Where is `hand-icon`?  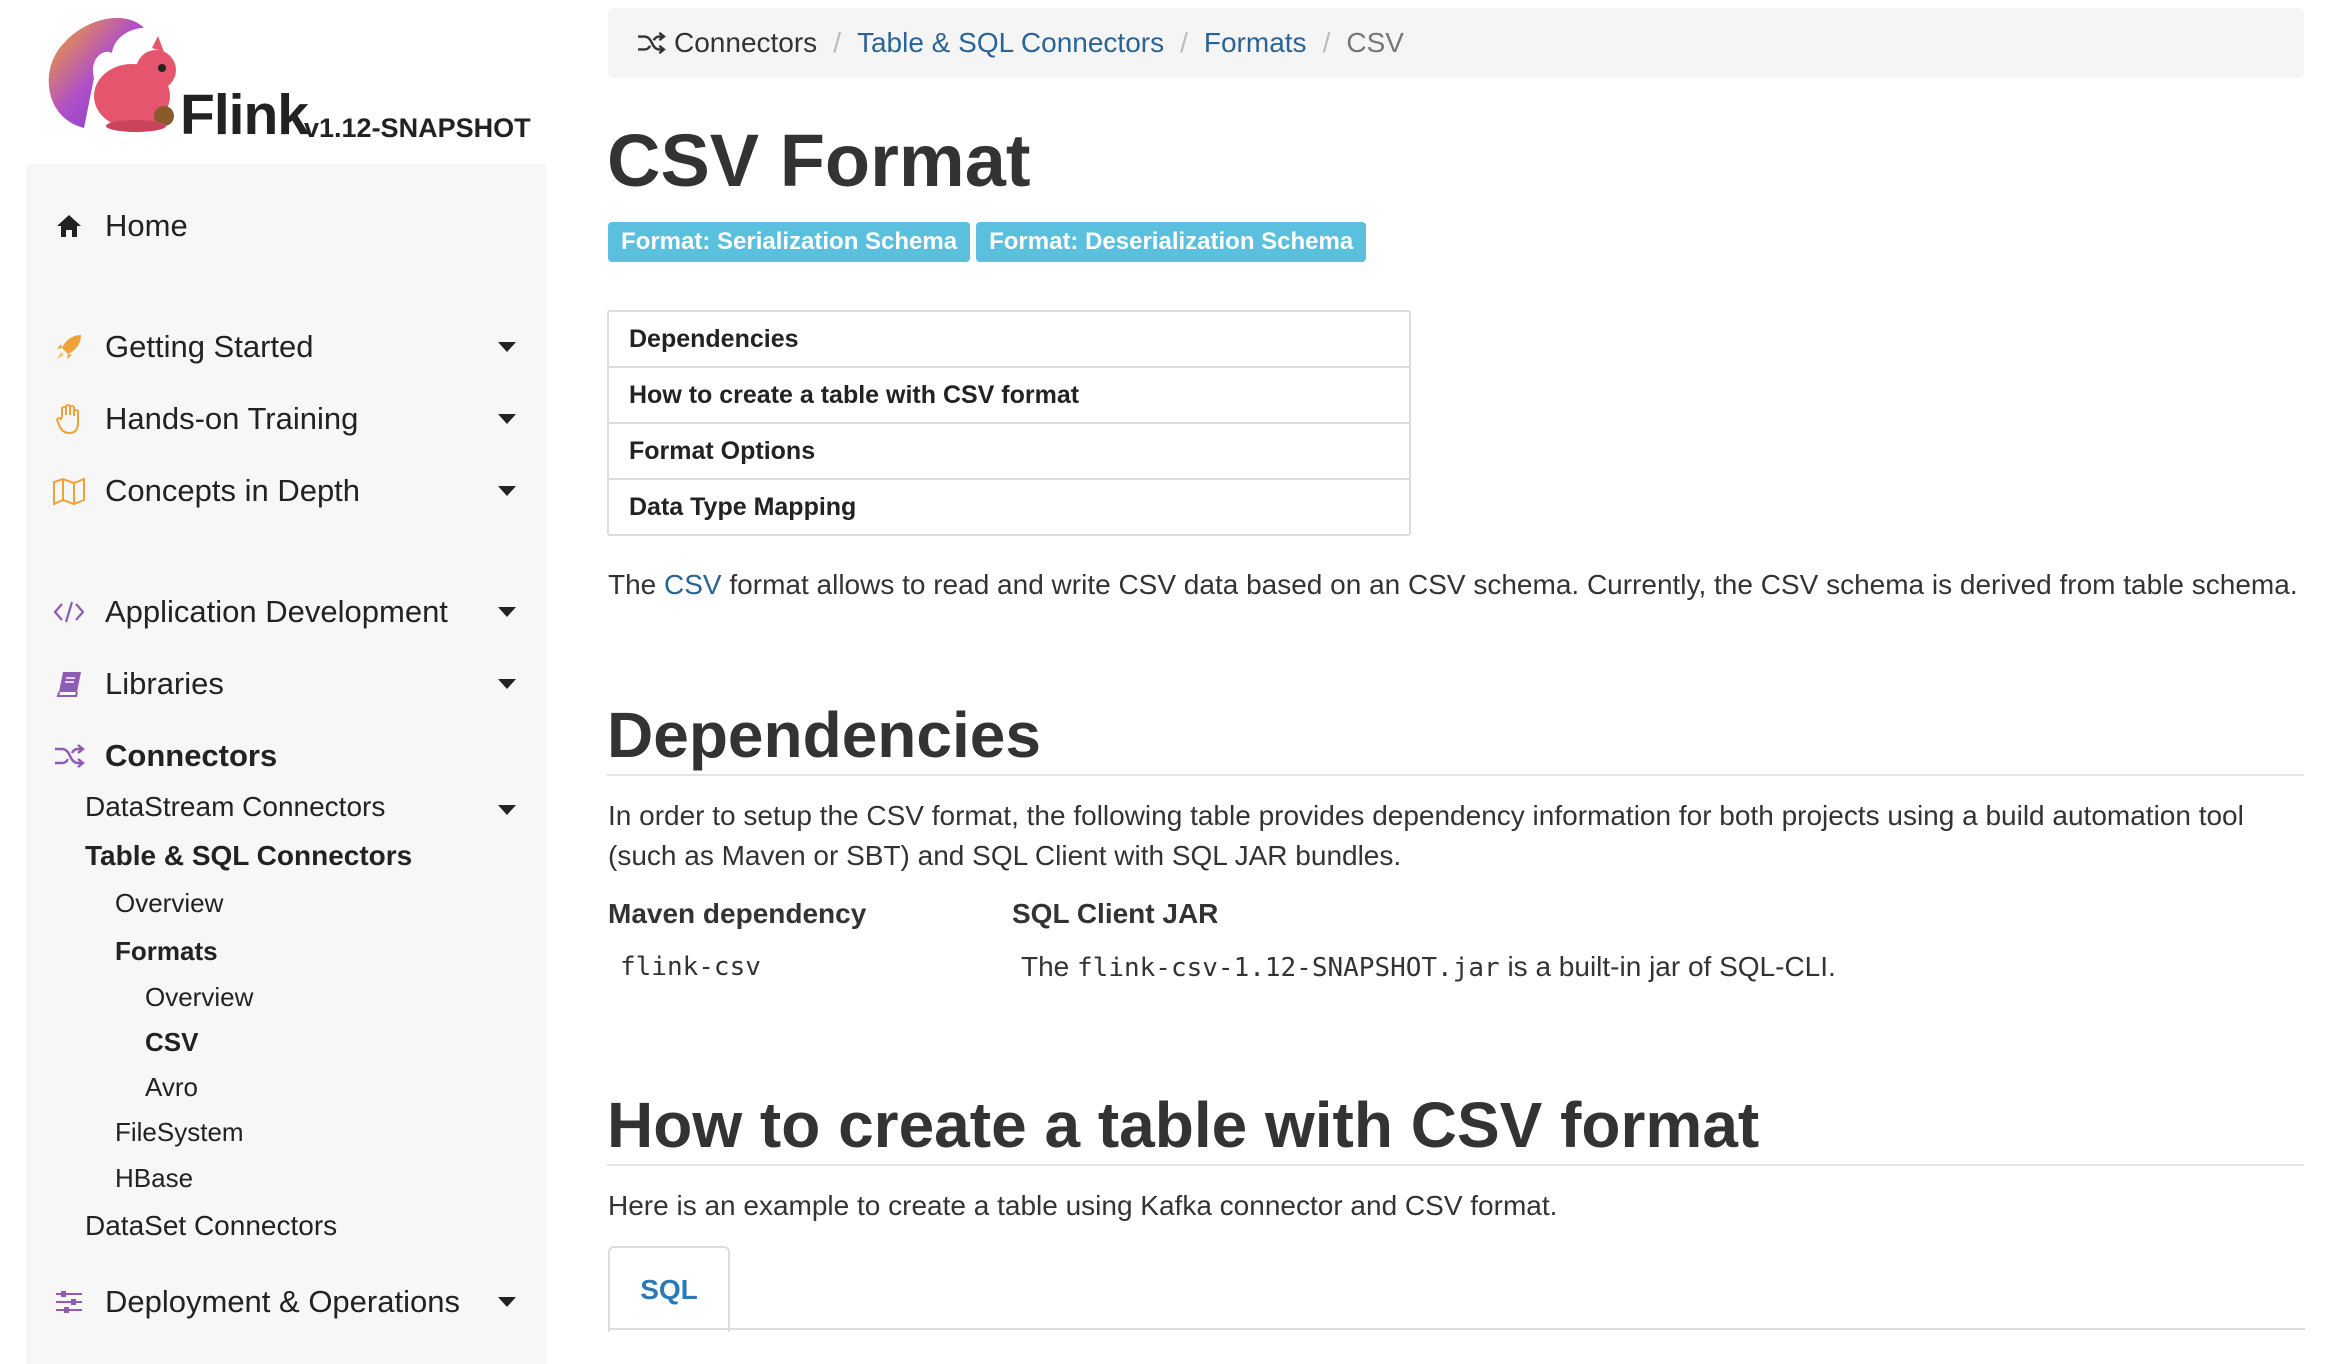
hand-icon is located at coordinates (69, 419).